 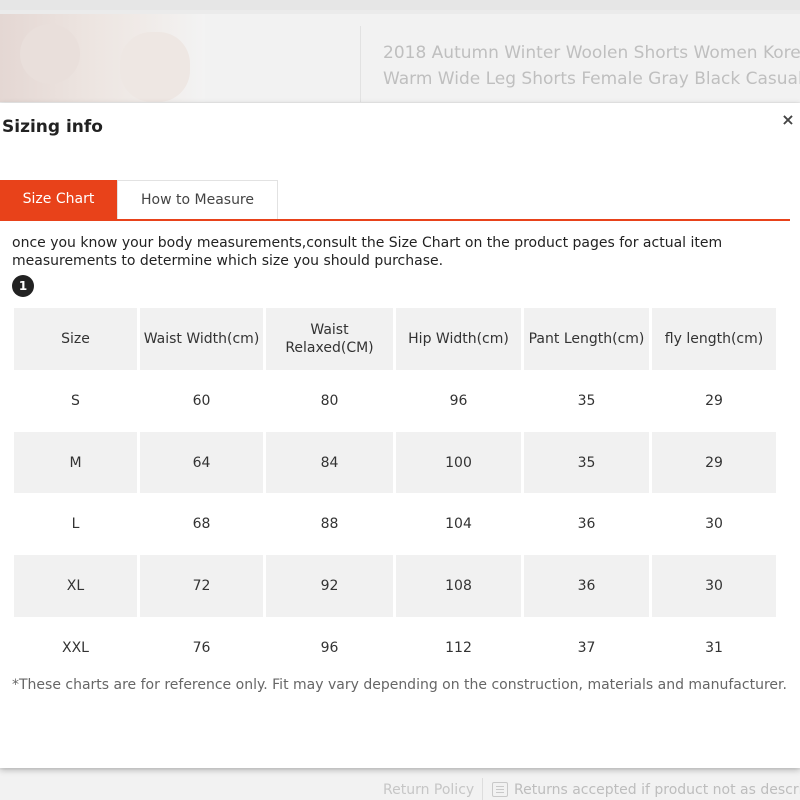 What do you see at coordinates (588, 647) in the screenshot?
I see `table-cell: 37` at bounding box center [588, 647].